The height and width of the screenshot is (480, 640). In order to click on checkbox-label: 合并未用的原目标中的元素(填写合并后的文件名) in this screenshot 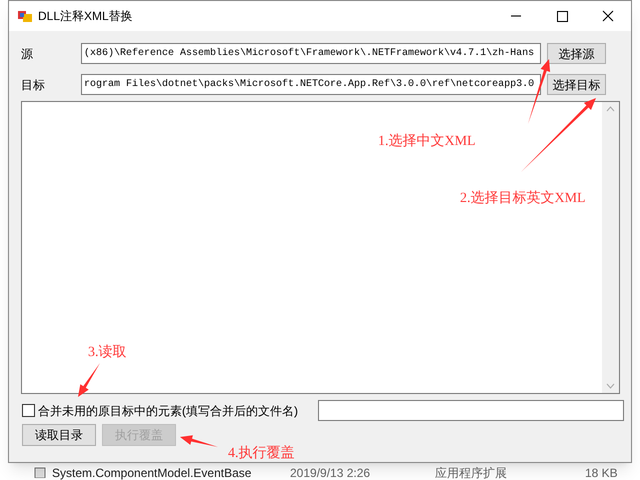, I will do `click(168, 411)`.